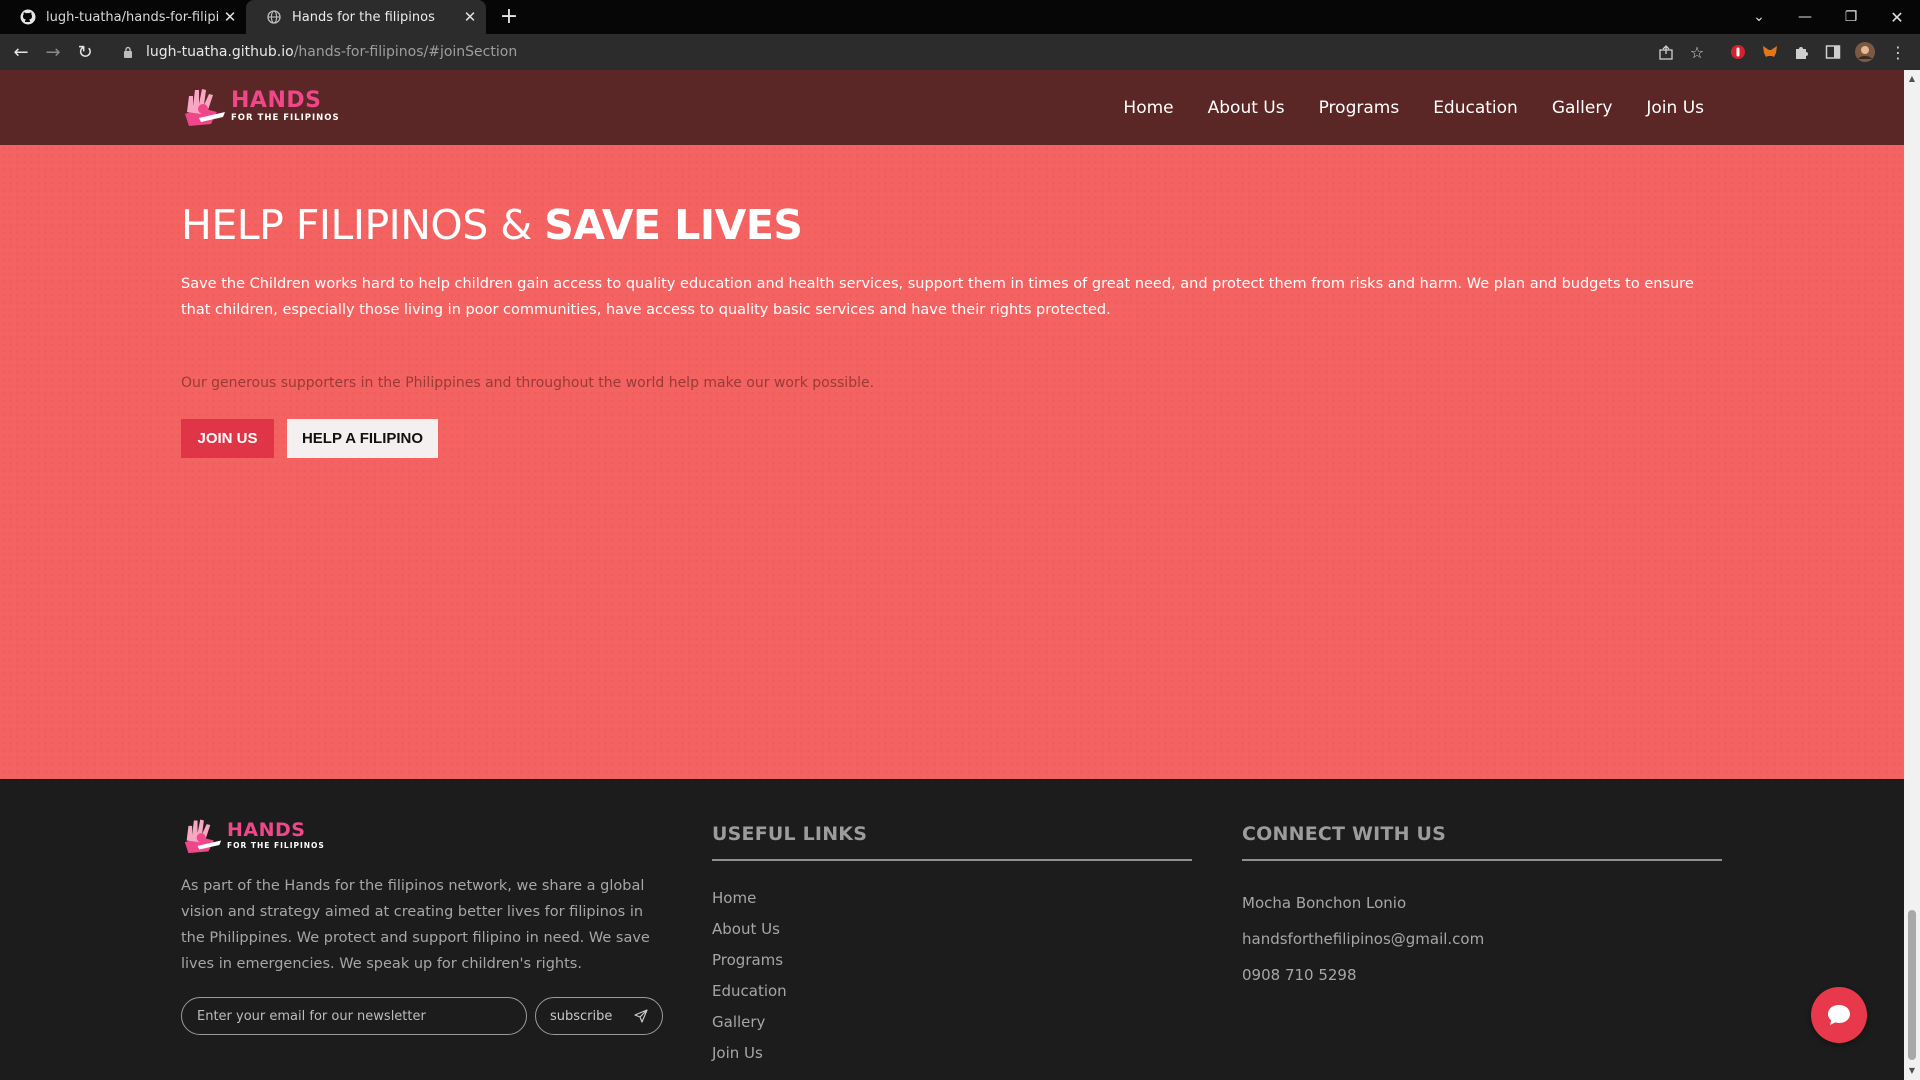  I want to click on contact-email: handsforthefilipinos@gmail.com, so click(1363, 939).